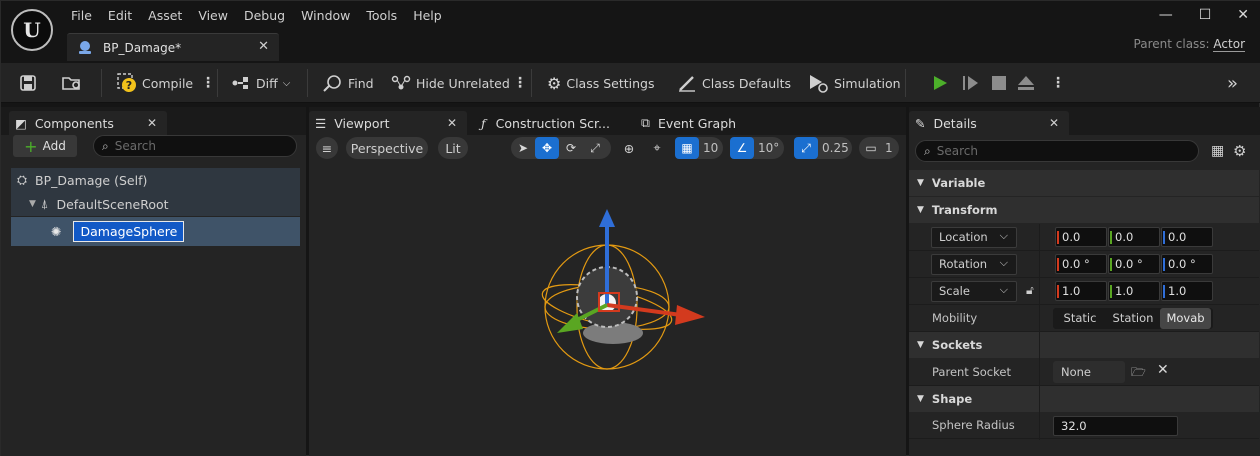 Image resolution: width=1260 pixels, height=456 pixels. What do you see at coordinates (974, 264) in the screenshot?
I see `rotation-dropdown: Rotation ⌵` at bounding box center [974, 264].